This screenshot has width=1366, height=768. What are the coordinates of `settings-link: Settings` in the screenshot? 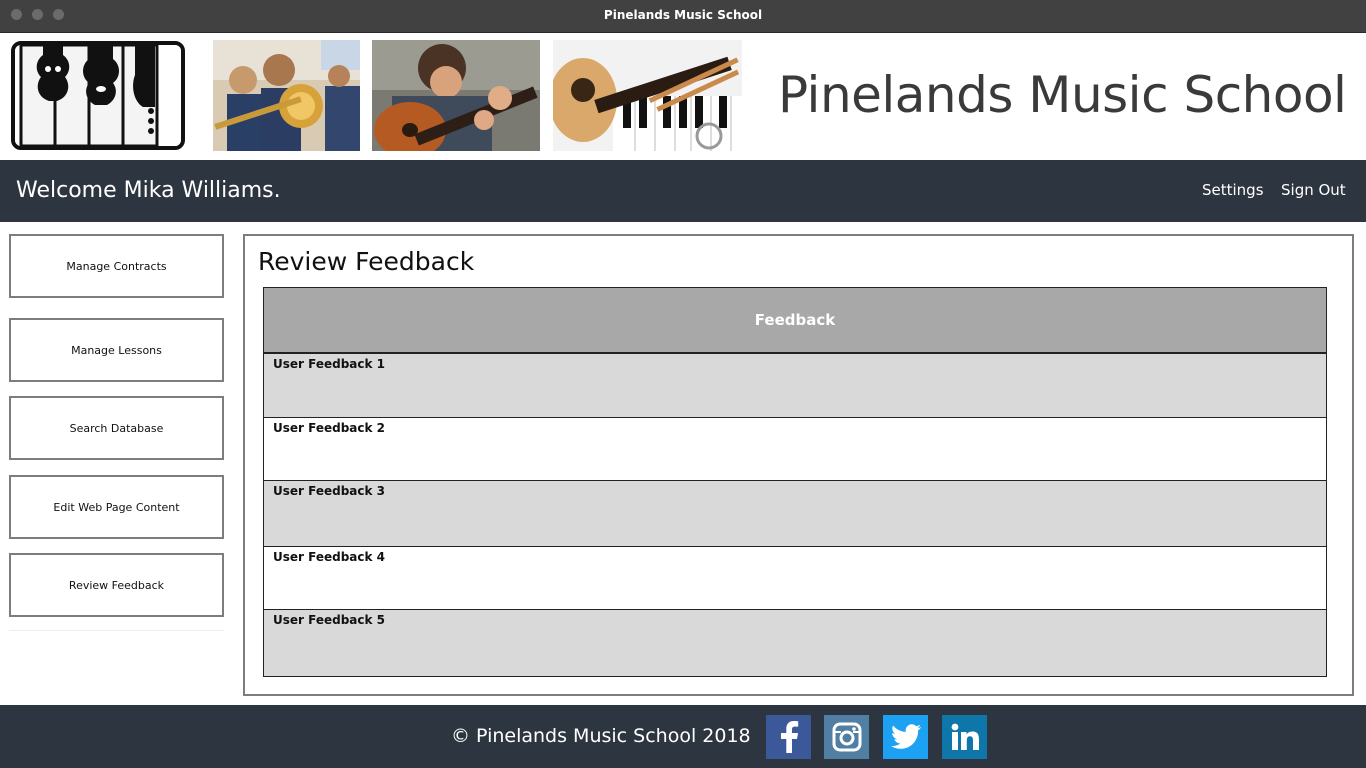 It's located at (1233, 190).